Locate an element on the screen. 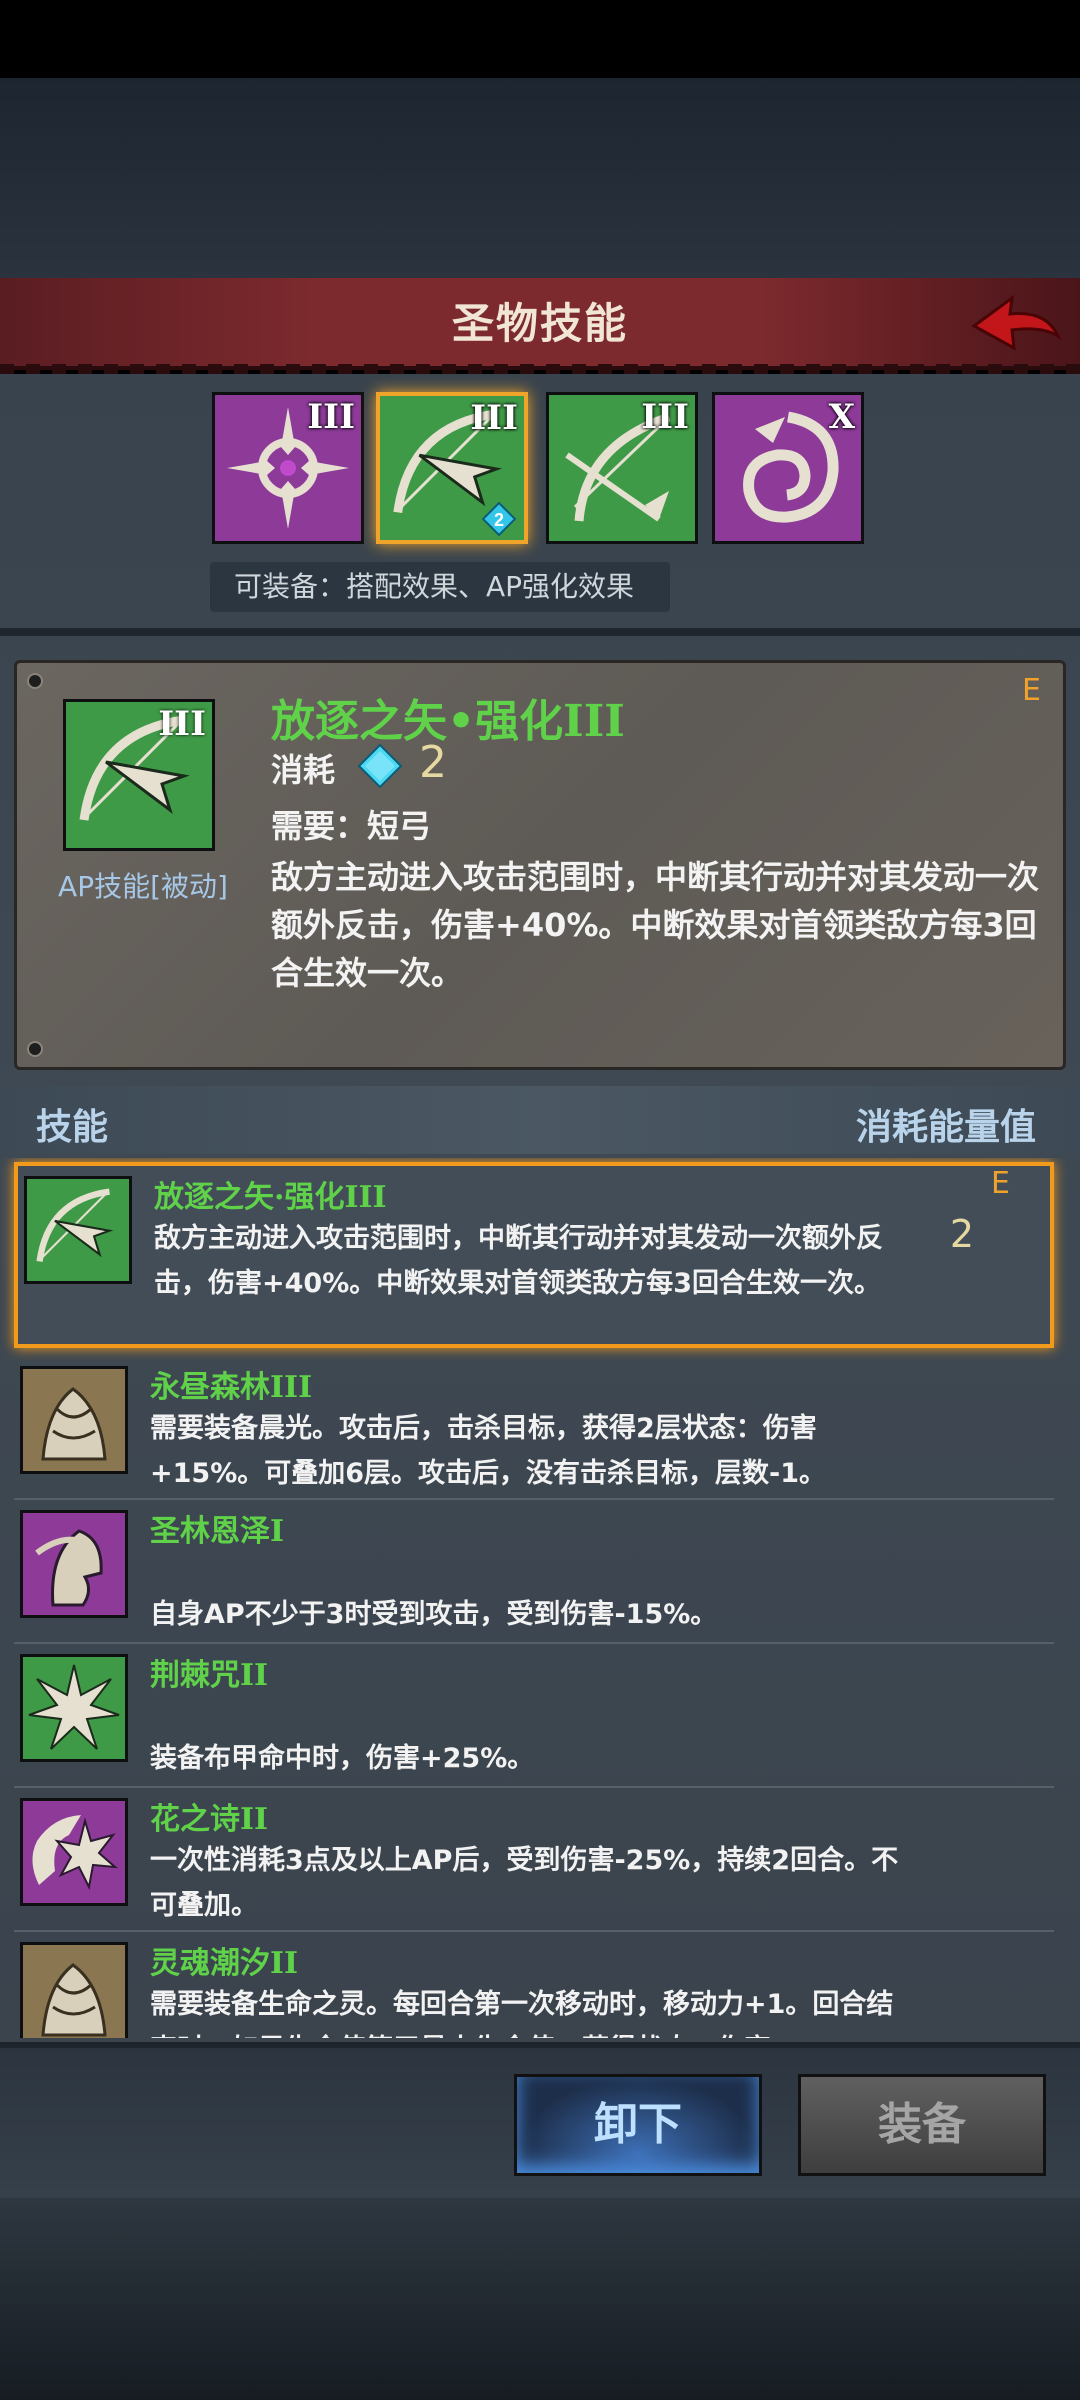  skill-title: 放逐之矢·强化III is located at coordinates (270, 1197).